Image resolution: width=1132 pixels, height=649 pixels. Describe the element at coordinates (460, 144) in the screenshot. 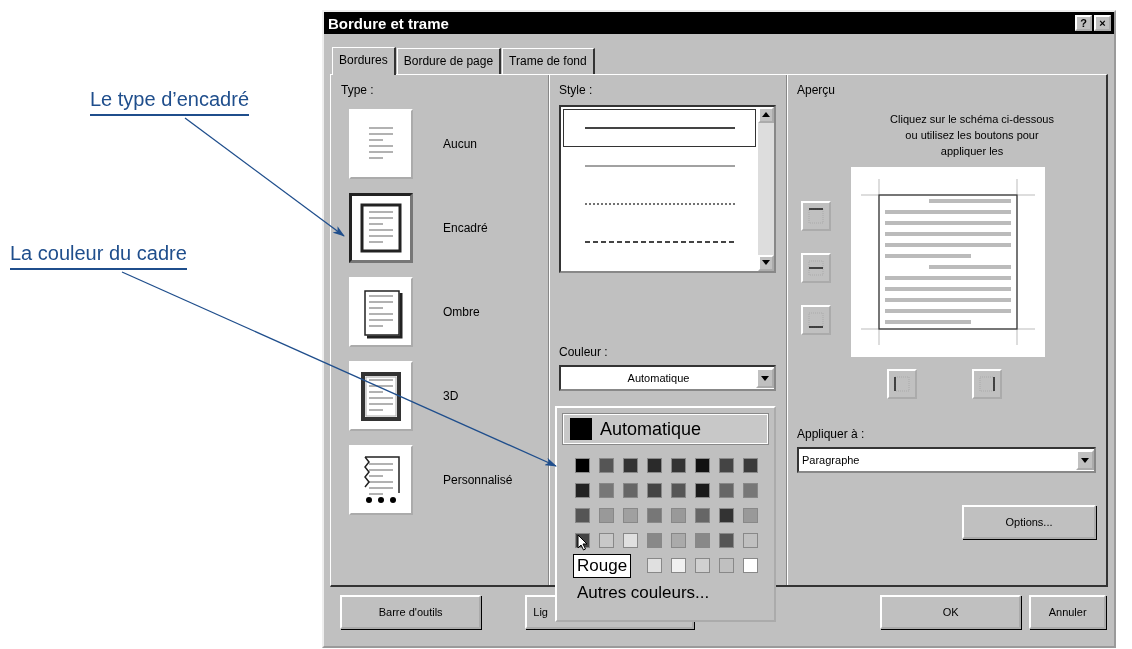

I see `border-type-label: Aucun` at that location.